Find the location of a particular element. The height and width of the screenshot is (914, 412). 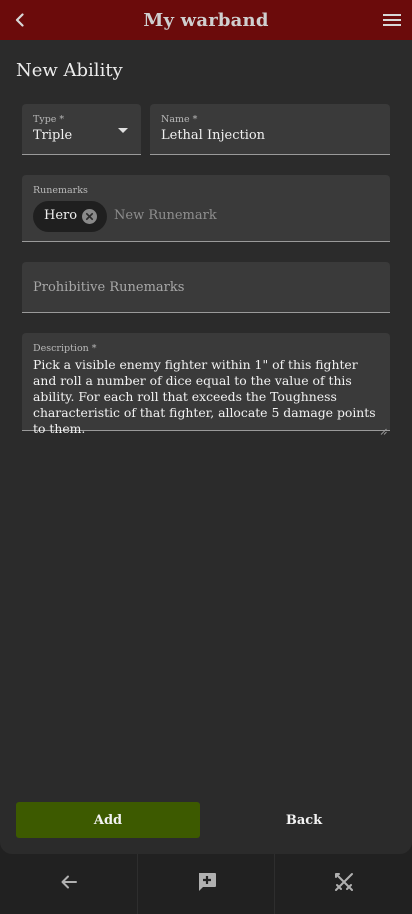

chip-remove-icon is located at coordinates (89, 216).